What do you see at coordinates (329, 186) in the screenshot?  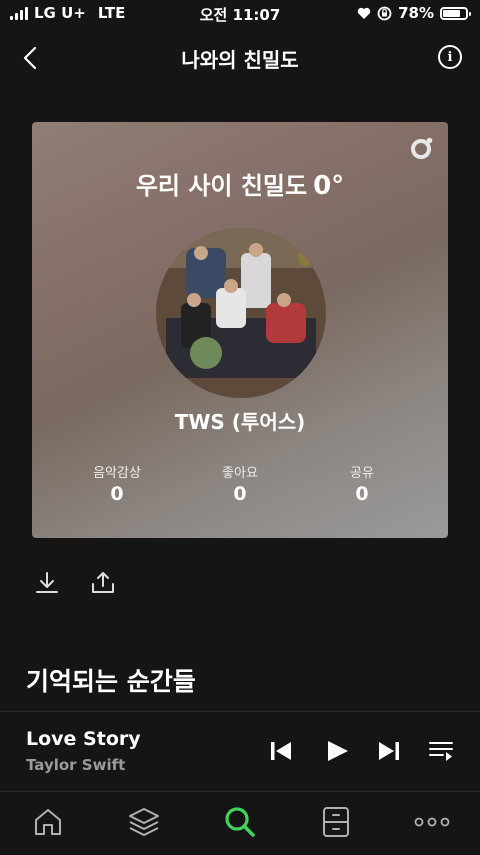 I see `intimacy-value: 0°` at bounding box center [329, 186].